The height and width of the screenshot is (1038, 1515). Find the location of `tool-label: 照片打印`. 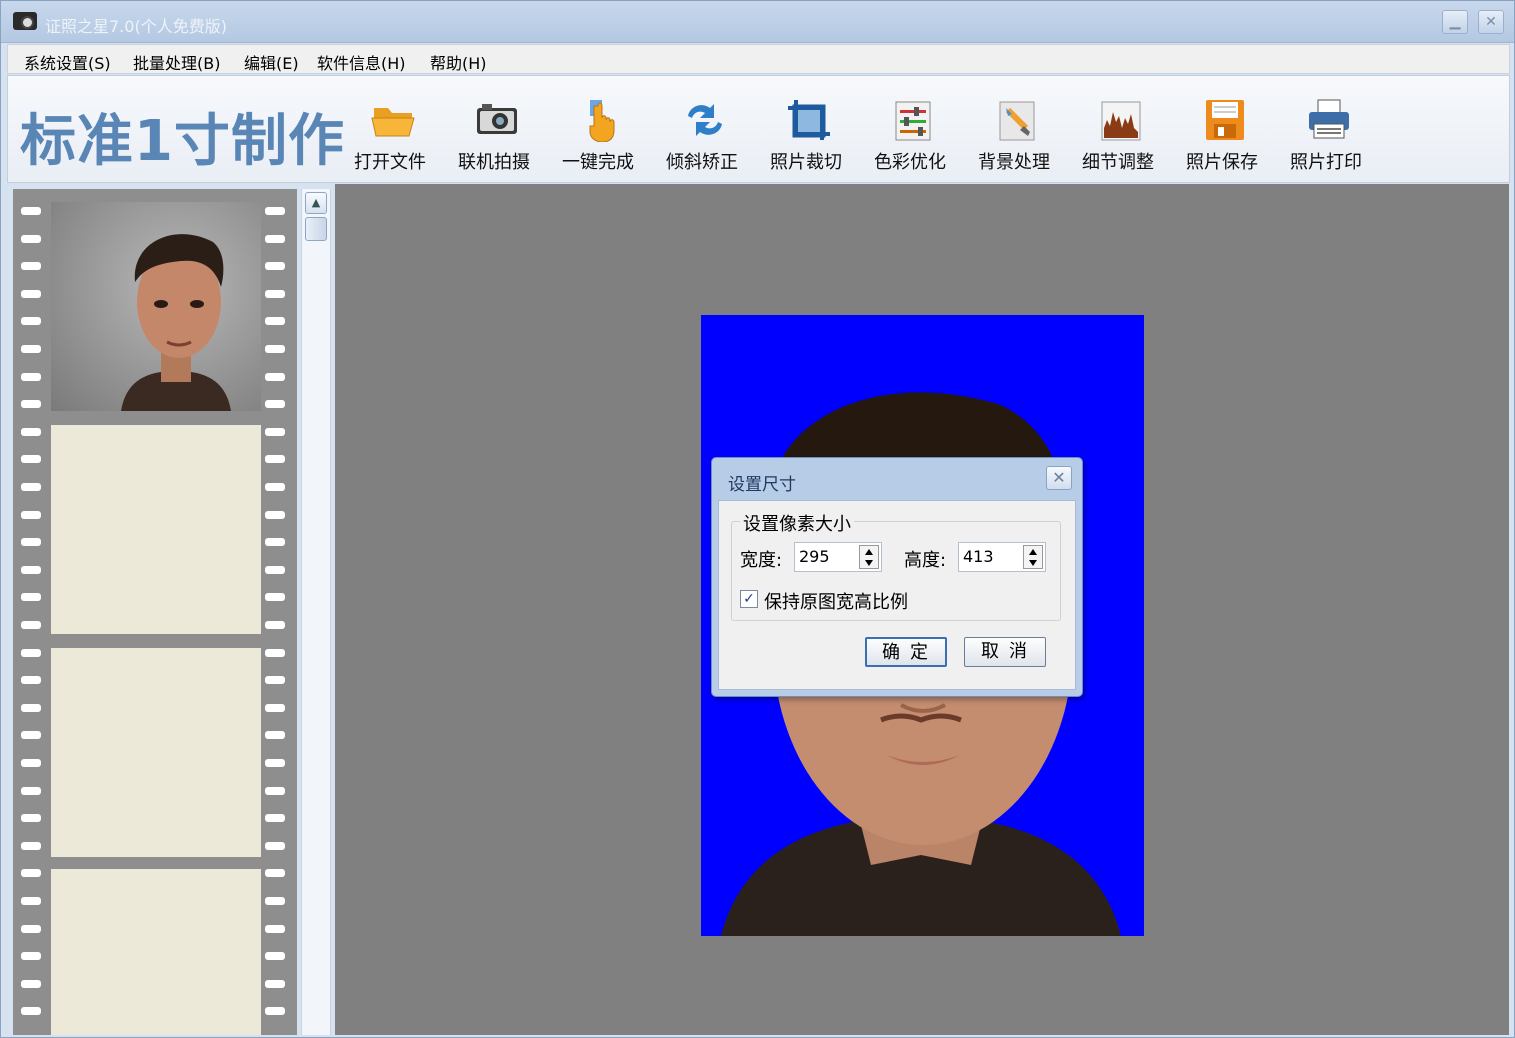

tool-label: 照片打印 is located at coordinates (1326, 162).